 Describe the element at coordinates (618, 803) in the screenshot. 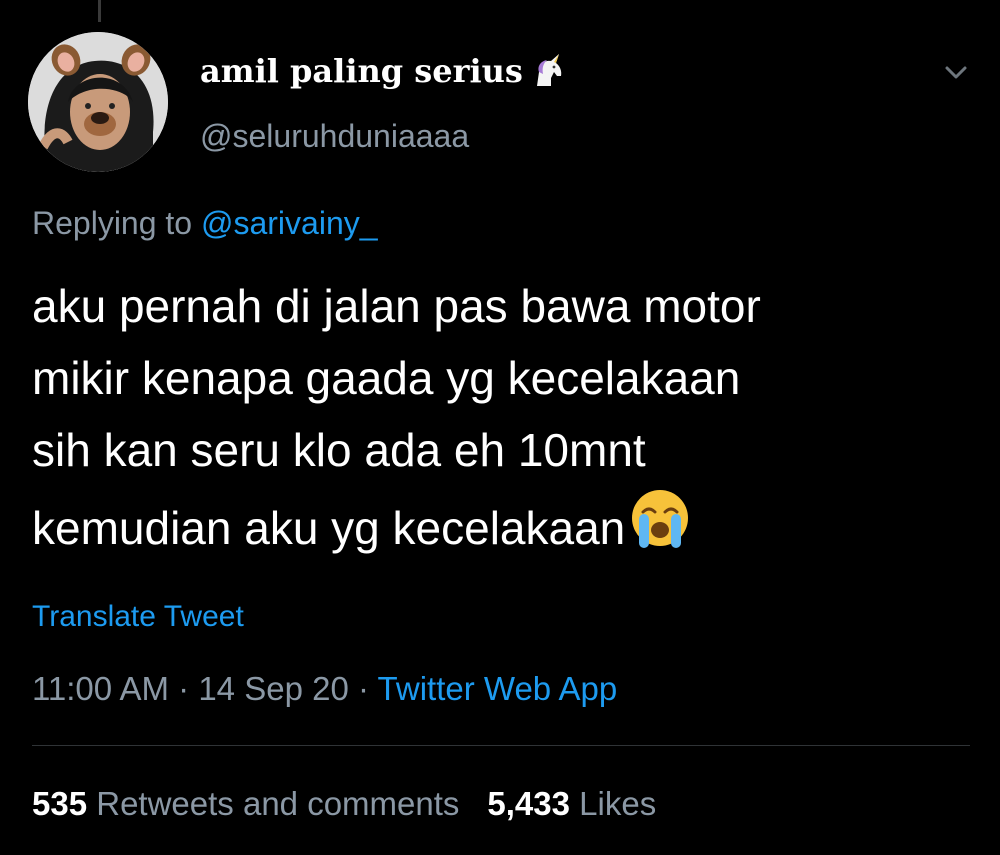

I see `likes-label: Likes` at that location.